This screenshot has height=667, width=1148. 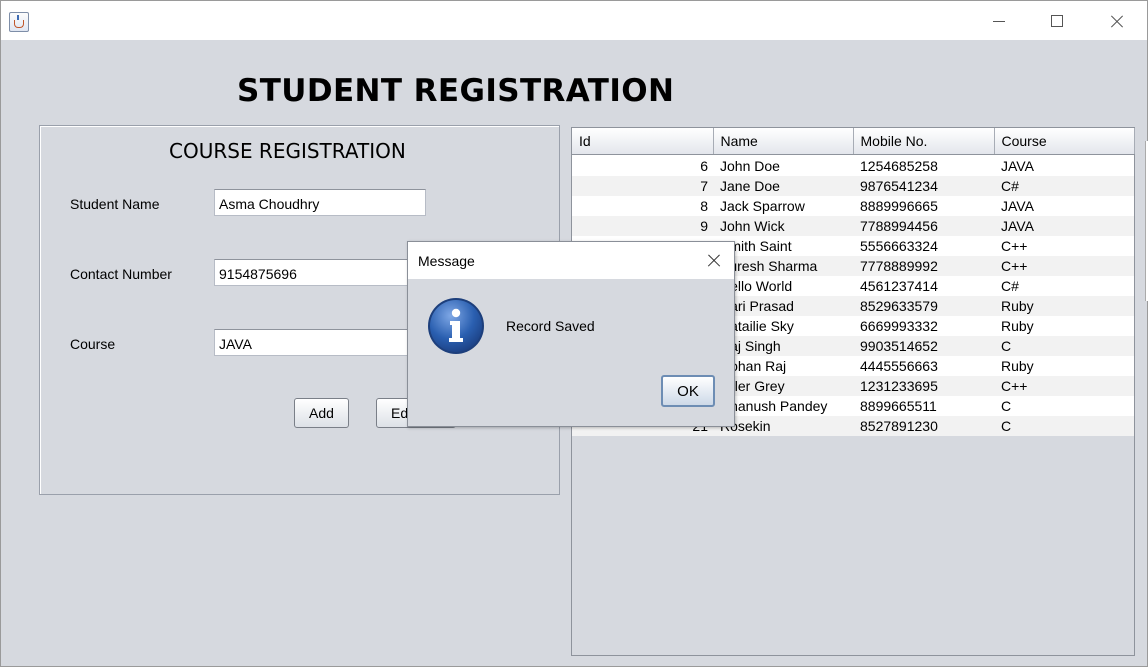 What do you see at coordinates (704, 206) in the screenshot?
I see `id-cell: 8` at bounding box center [704, 206].